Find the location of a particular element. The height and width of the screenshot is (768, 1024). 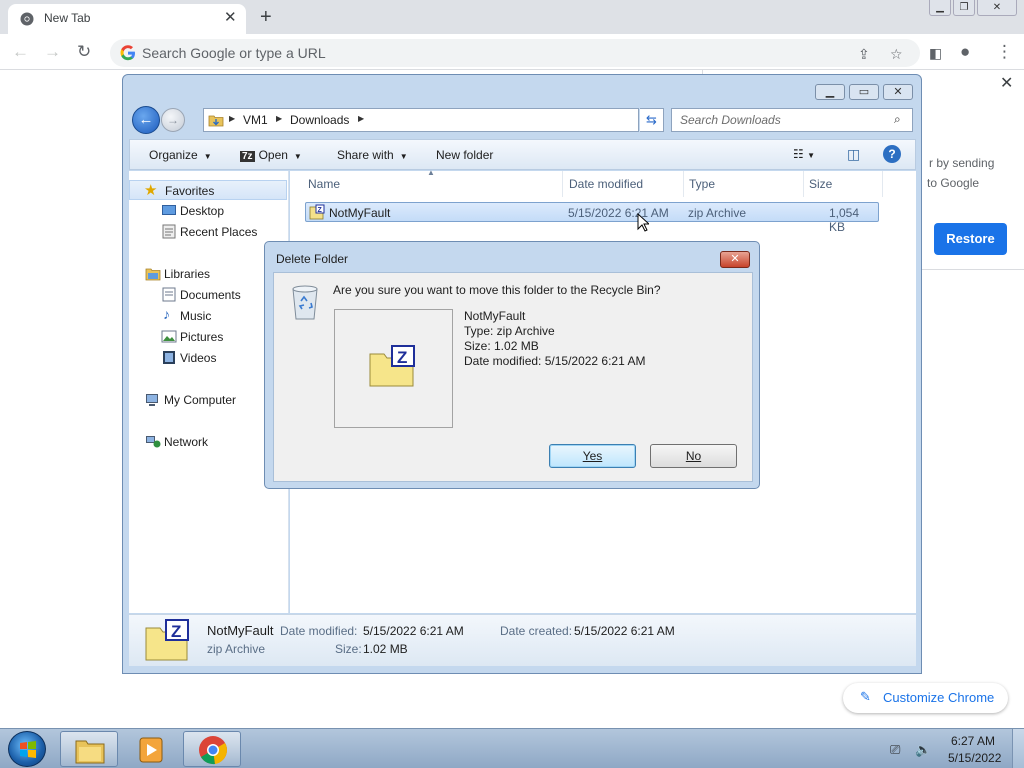

sort-arrow-icon: ▲ is located at coordinates (431, 172).